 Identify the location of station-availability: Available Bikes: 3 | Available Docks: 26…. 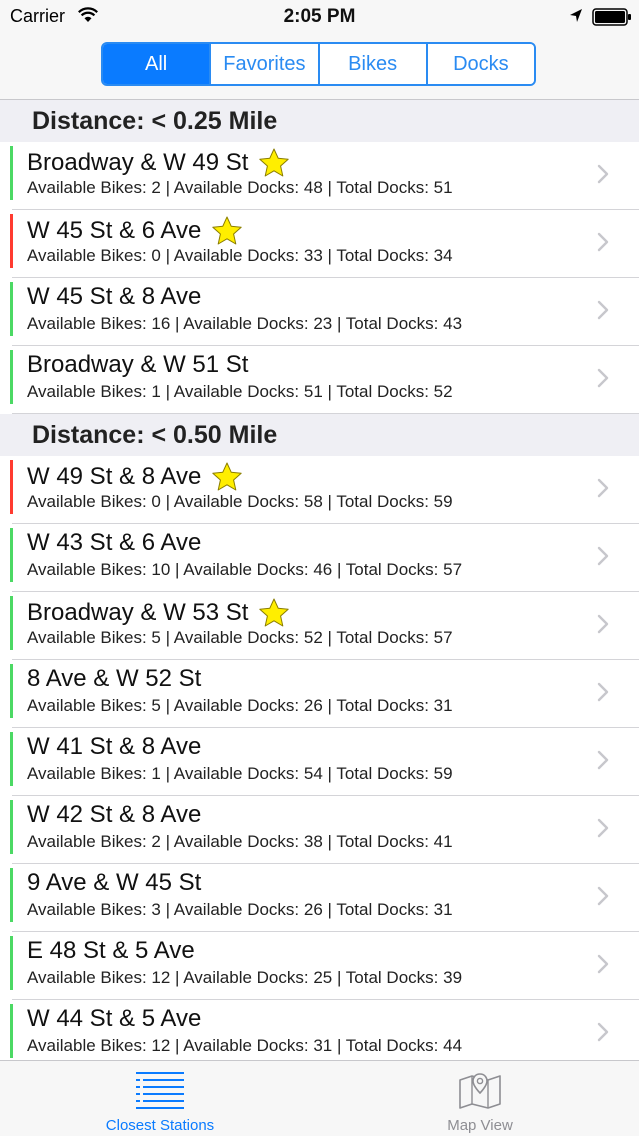
(240, 909).